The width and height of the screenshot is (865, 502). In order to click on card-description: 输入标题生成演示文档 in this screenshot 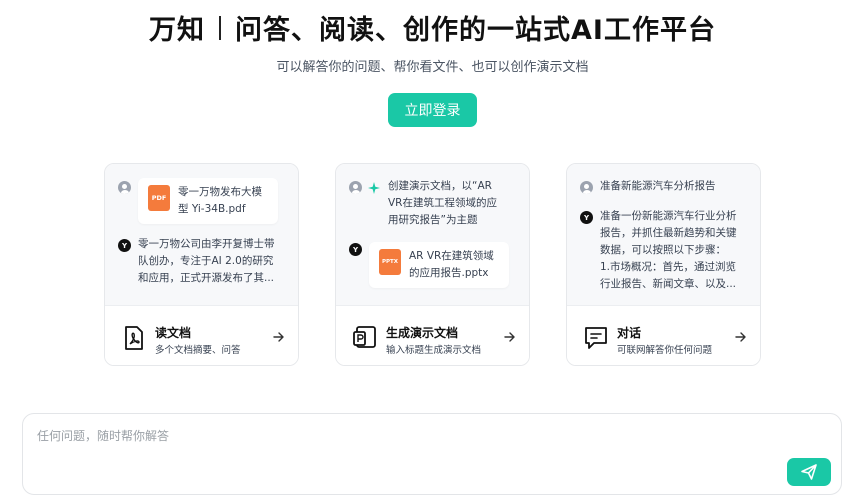, I will do `click(434, 350)`.